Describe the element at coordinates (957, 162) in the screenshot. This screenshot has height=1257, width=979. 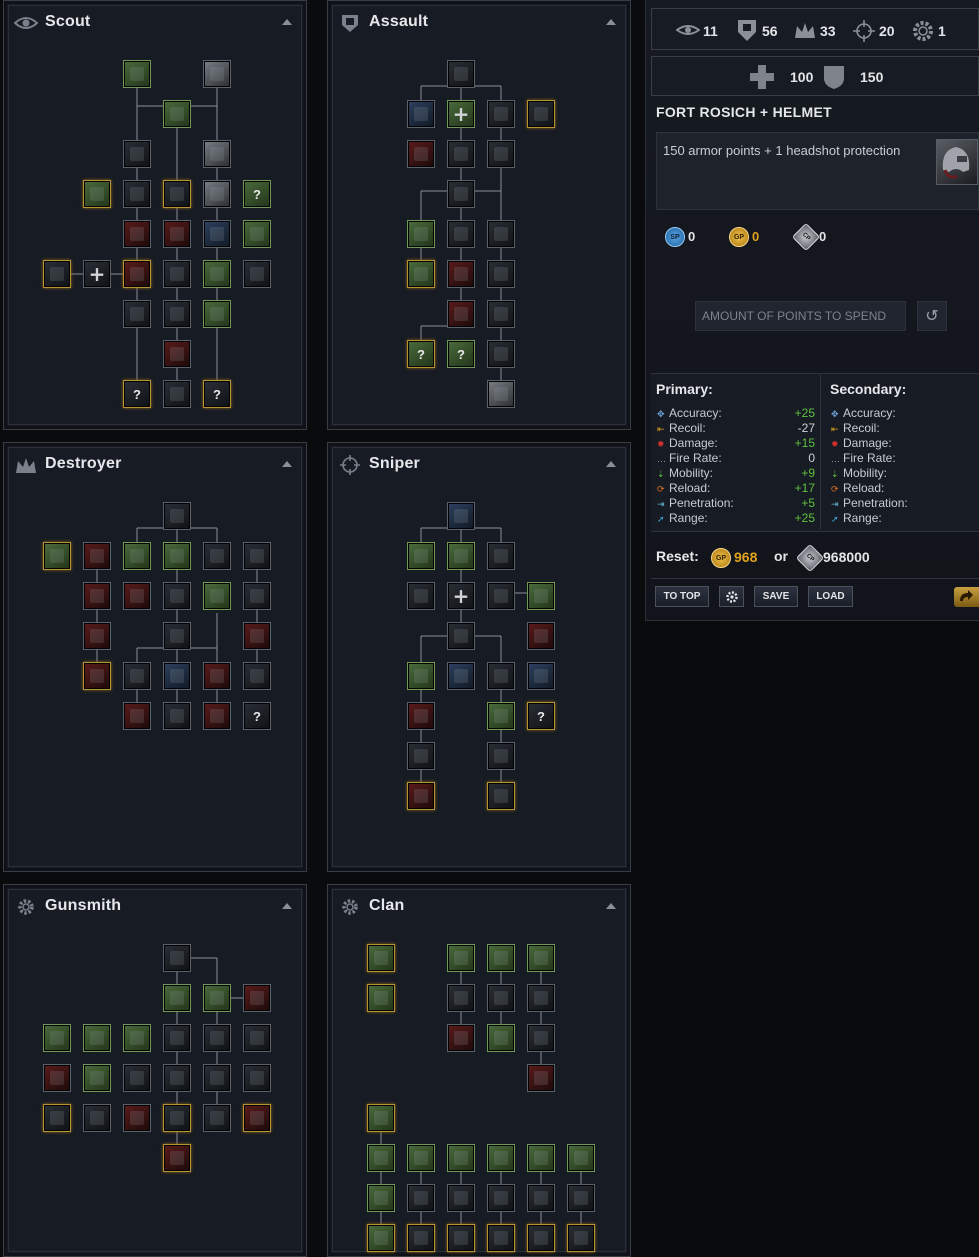
I see `helmet-thumbnail-icon` at that location.